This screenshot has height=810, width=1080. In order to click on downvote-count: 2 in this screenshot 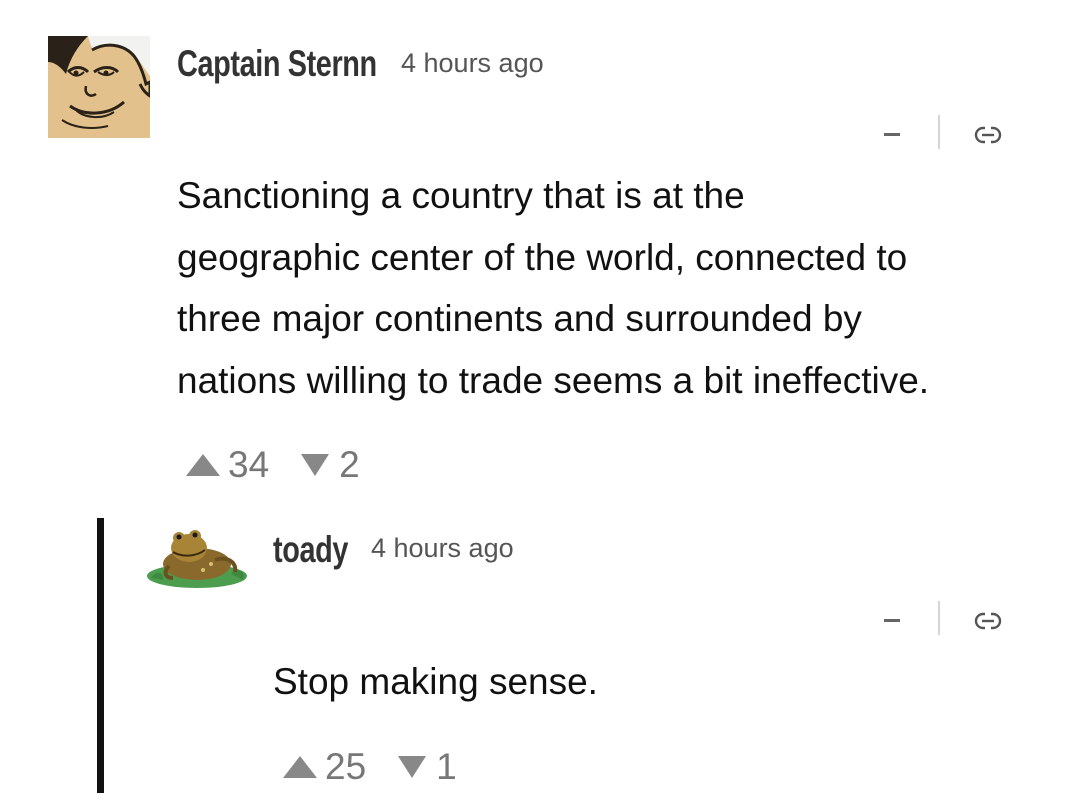, I will do `click(349, 464)`.